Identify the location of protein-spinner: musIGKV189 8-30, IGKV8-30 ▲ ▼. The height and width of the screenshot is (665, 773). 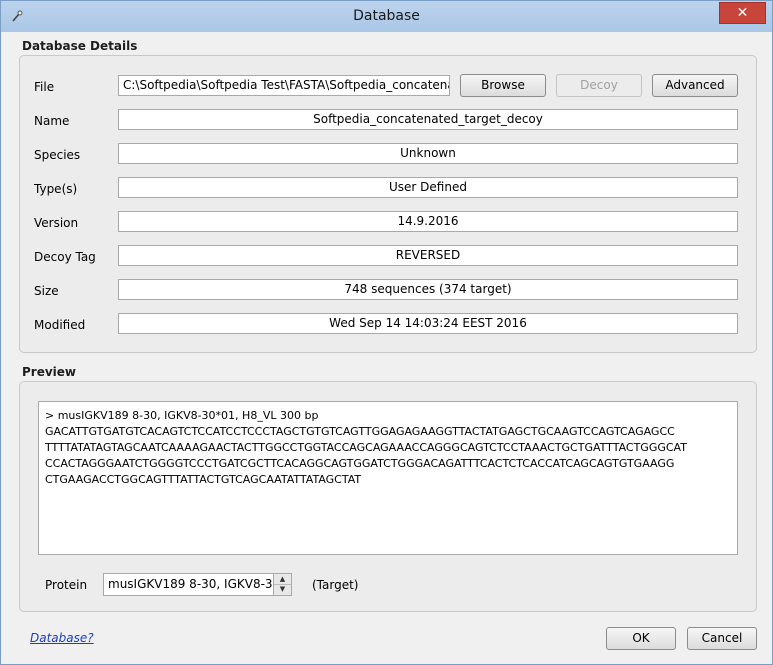
(197, 584).